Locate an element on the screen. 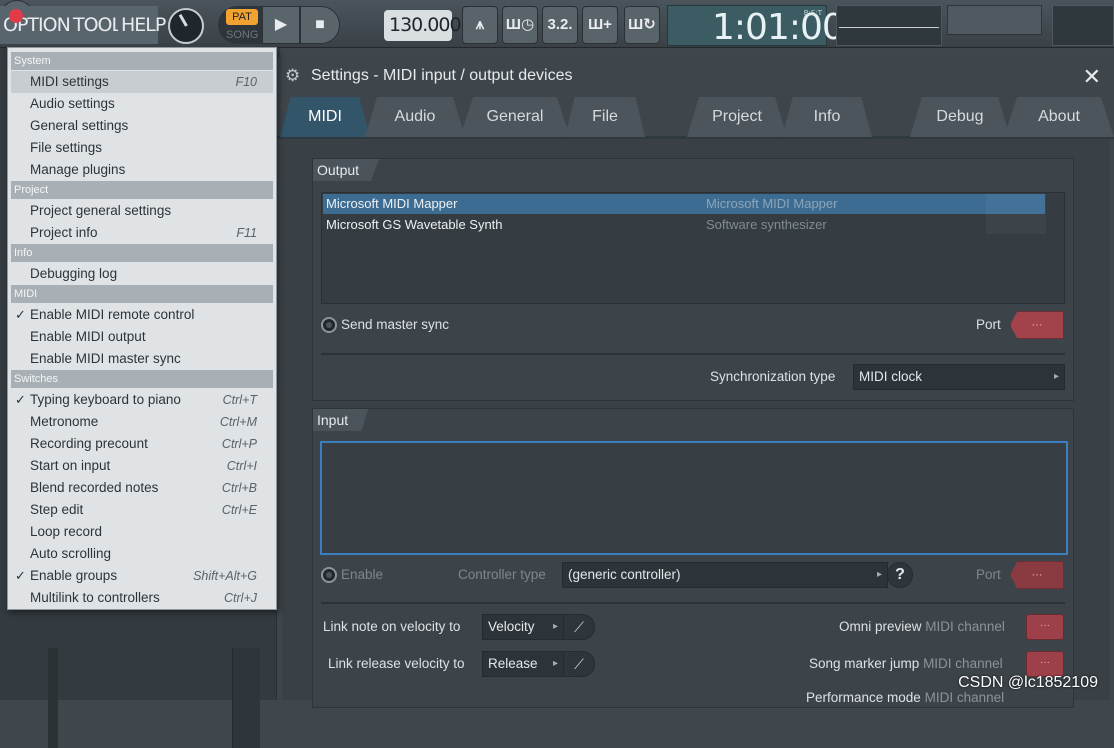 This screenshot has width=1114, height=748. menu-item: Multilink to controllersCtrl+J is located at coordinates (142, 598).